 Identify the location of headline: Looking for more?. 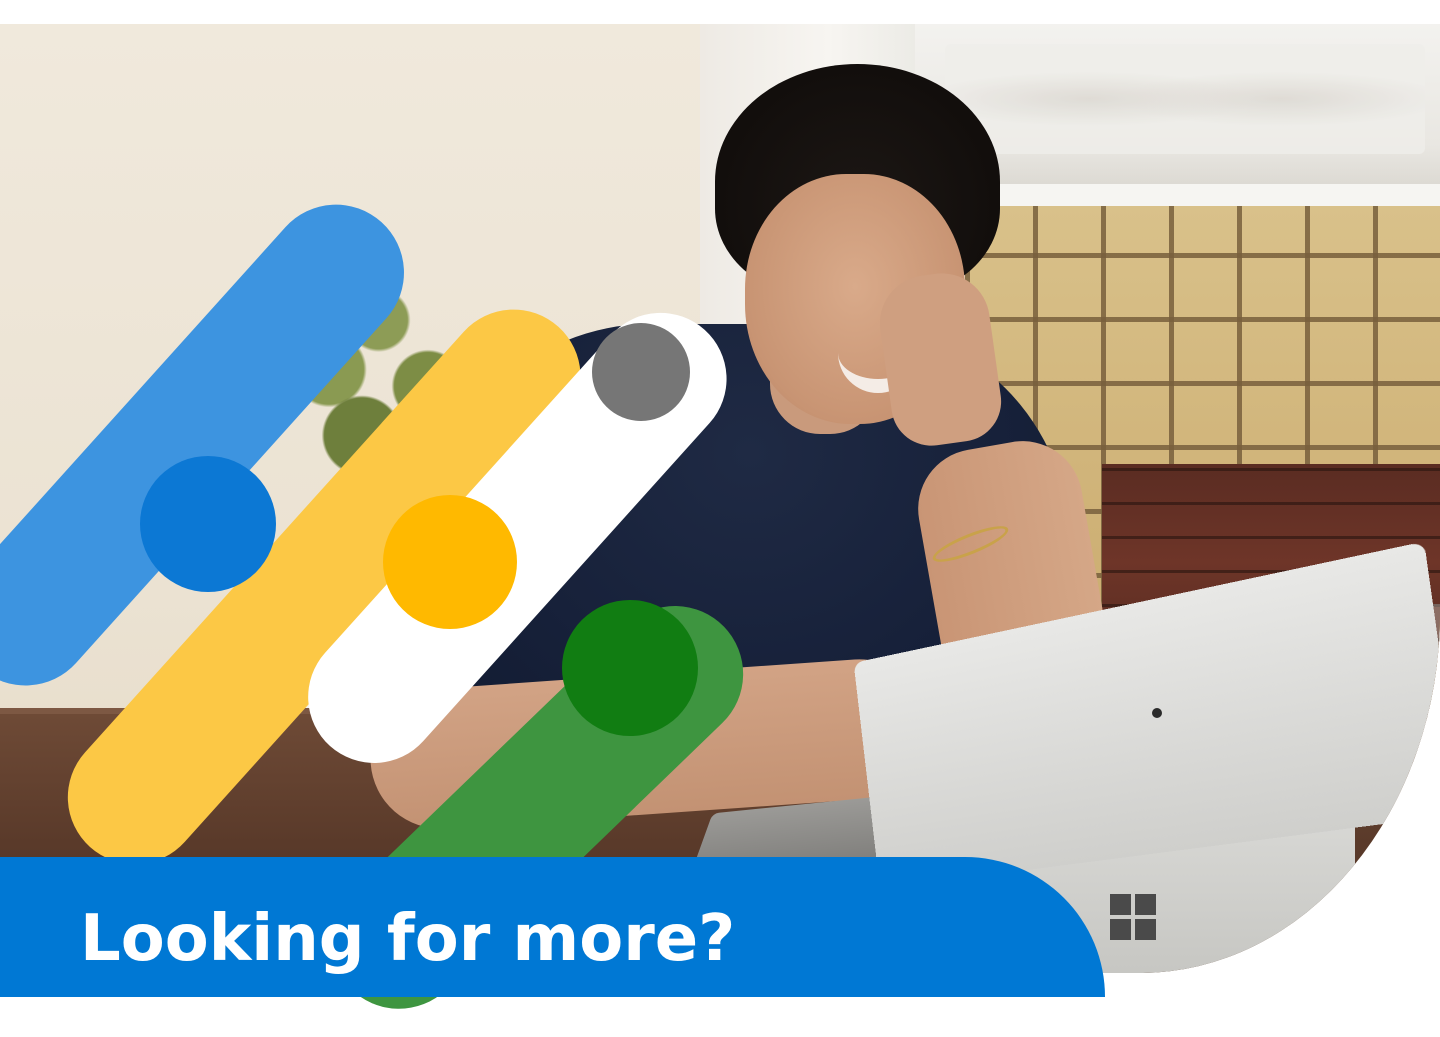
(408, 939).